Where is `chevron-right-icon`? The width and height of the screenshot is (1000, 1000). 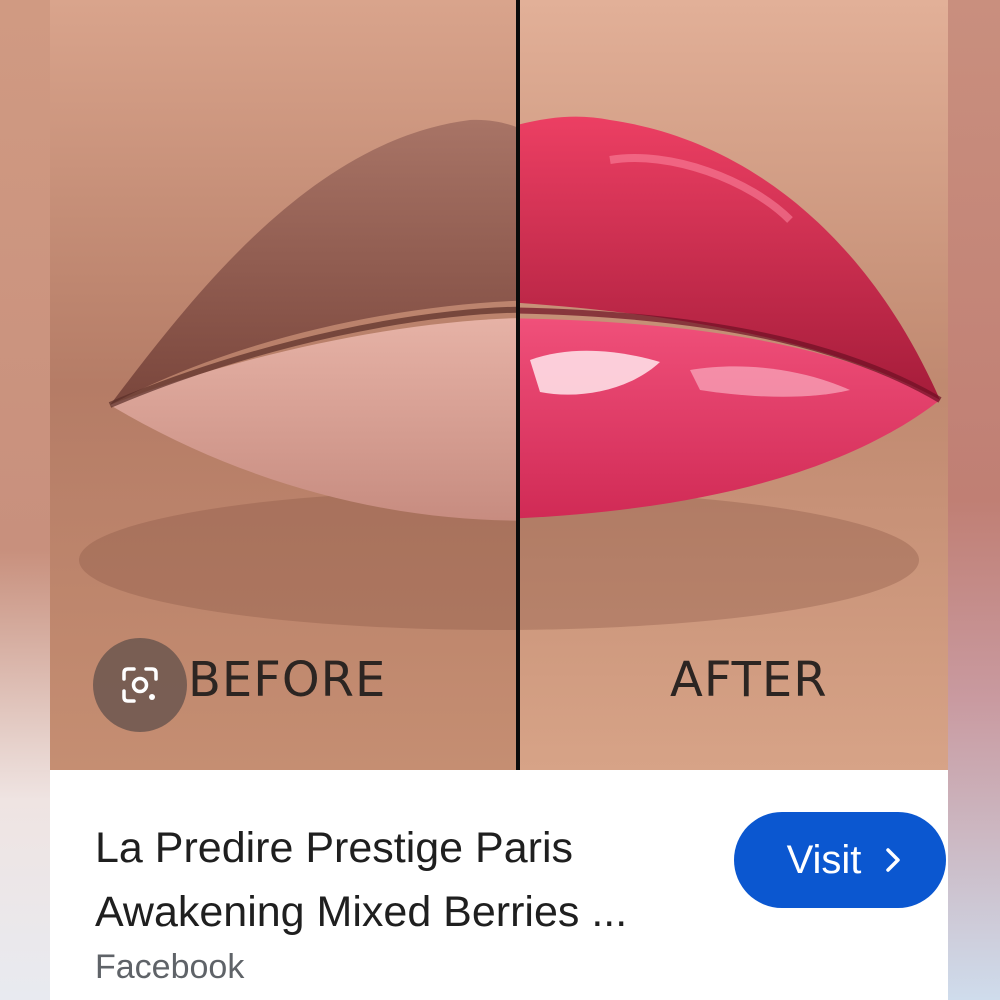 chevron-right-icon is located at coordinates (893, 860).